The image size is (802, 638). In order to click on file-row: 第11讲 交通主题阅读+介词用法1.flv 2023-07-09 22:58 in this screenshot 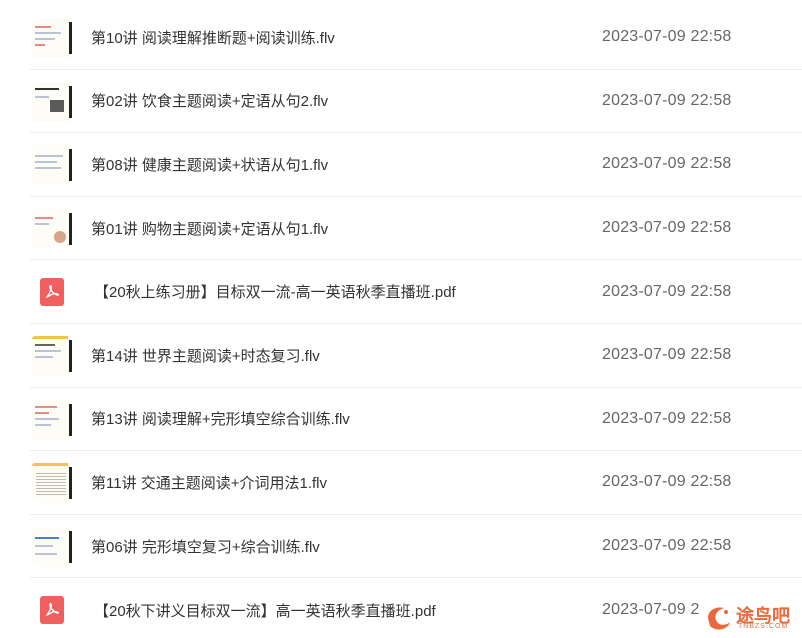, I will do `click(416, 483)`.